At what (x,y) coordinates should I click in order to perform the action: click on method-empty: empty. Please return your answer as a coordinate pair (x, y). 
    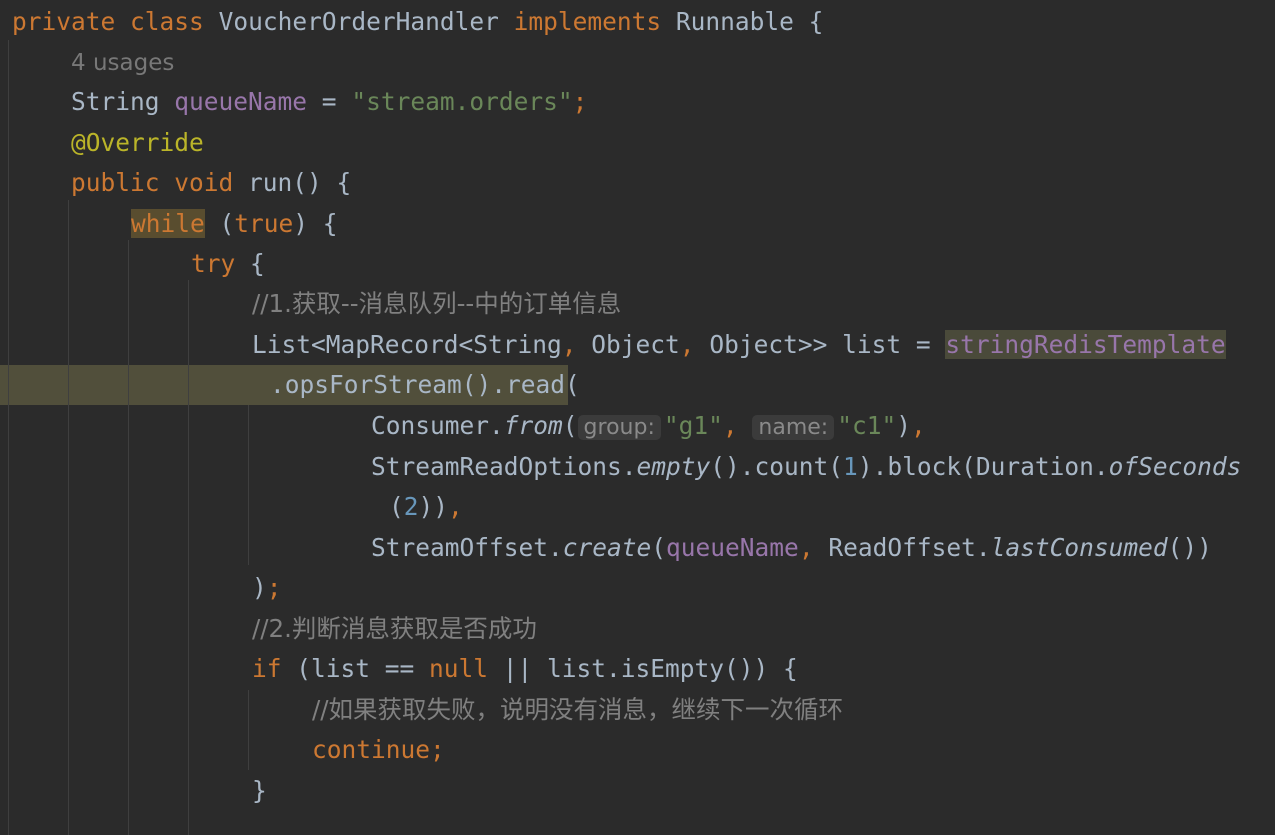
    Looking at the image, I should click on (673, 466).